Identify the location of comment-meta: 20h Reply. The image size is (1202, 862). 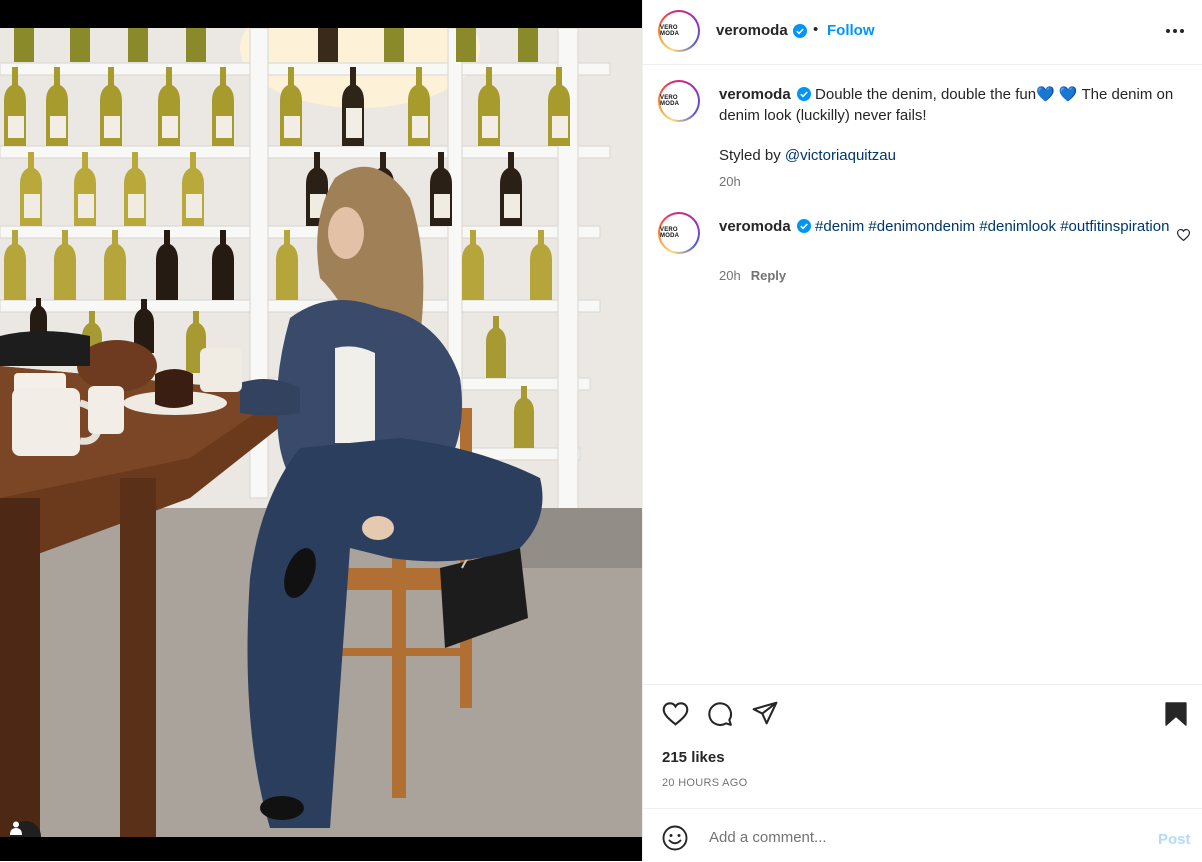
(752, 275).